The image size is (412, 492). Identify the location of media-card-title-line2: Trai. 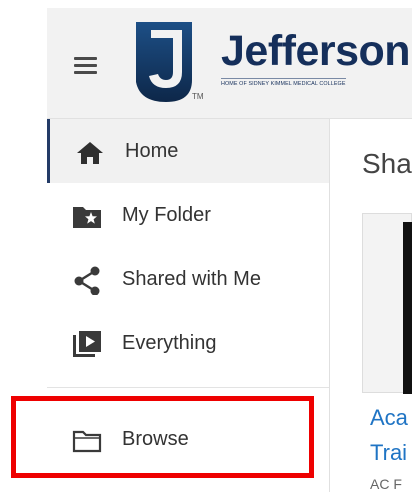
(388, 453).